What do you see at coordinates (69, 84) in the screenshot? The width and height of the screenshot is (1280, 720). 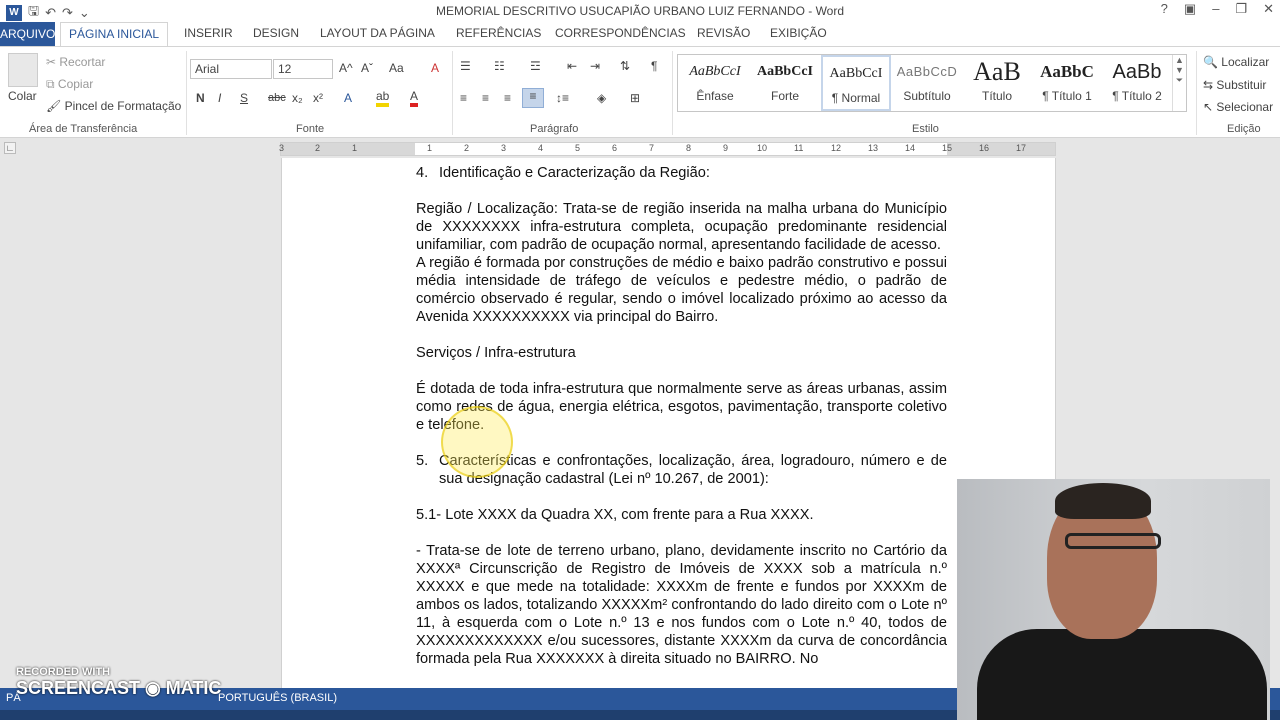 I see `copy-button: ⧉ Copiar` at bounding box center [69, 84].